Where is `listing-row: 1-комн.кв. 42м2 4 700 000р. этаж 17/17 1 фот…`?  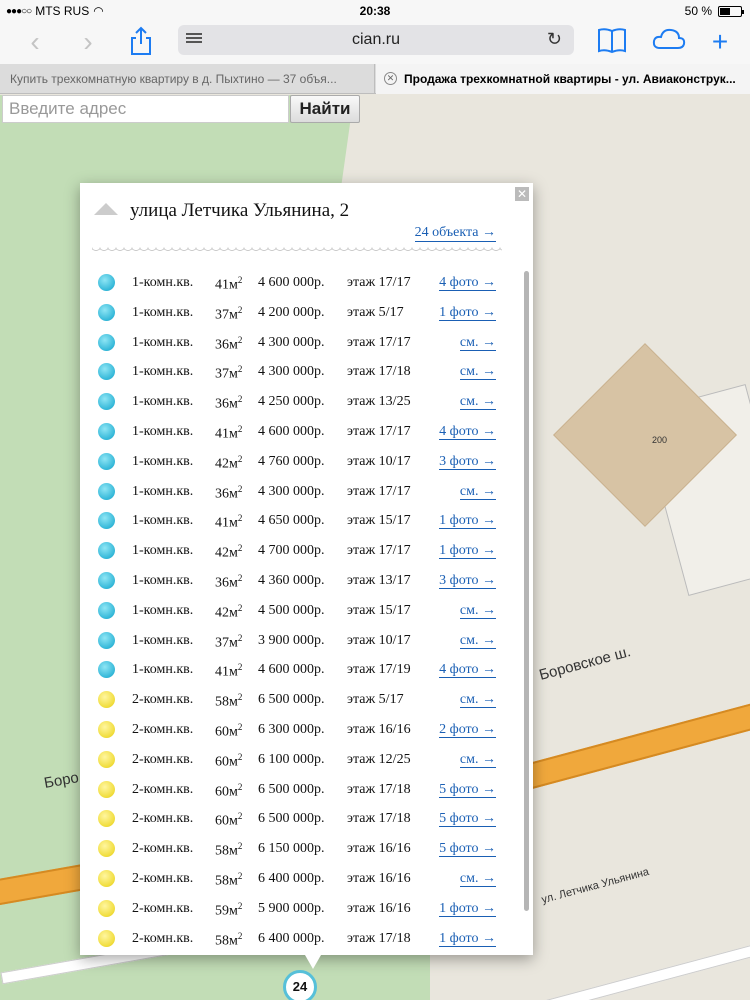 listing-row: 1-комн.кв. 42м2 4 700 000р. этаж 17/17 1 фот… is located at coordinates (298, 550).